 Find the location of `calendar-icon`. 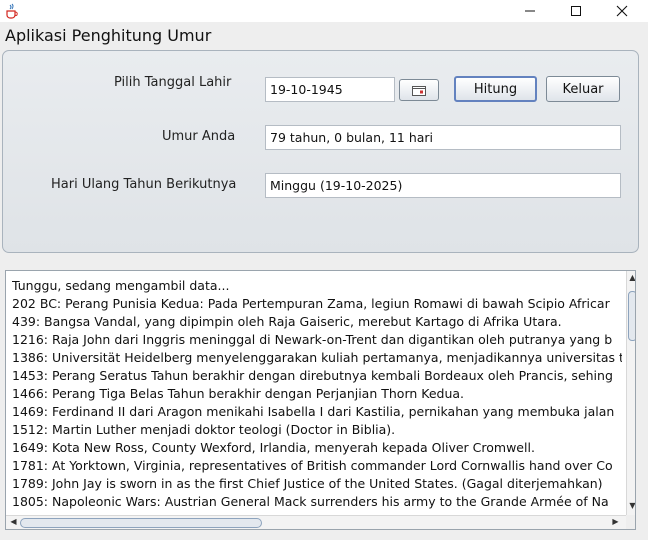

calendar-icon is located at coordinates (419, 90).